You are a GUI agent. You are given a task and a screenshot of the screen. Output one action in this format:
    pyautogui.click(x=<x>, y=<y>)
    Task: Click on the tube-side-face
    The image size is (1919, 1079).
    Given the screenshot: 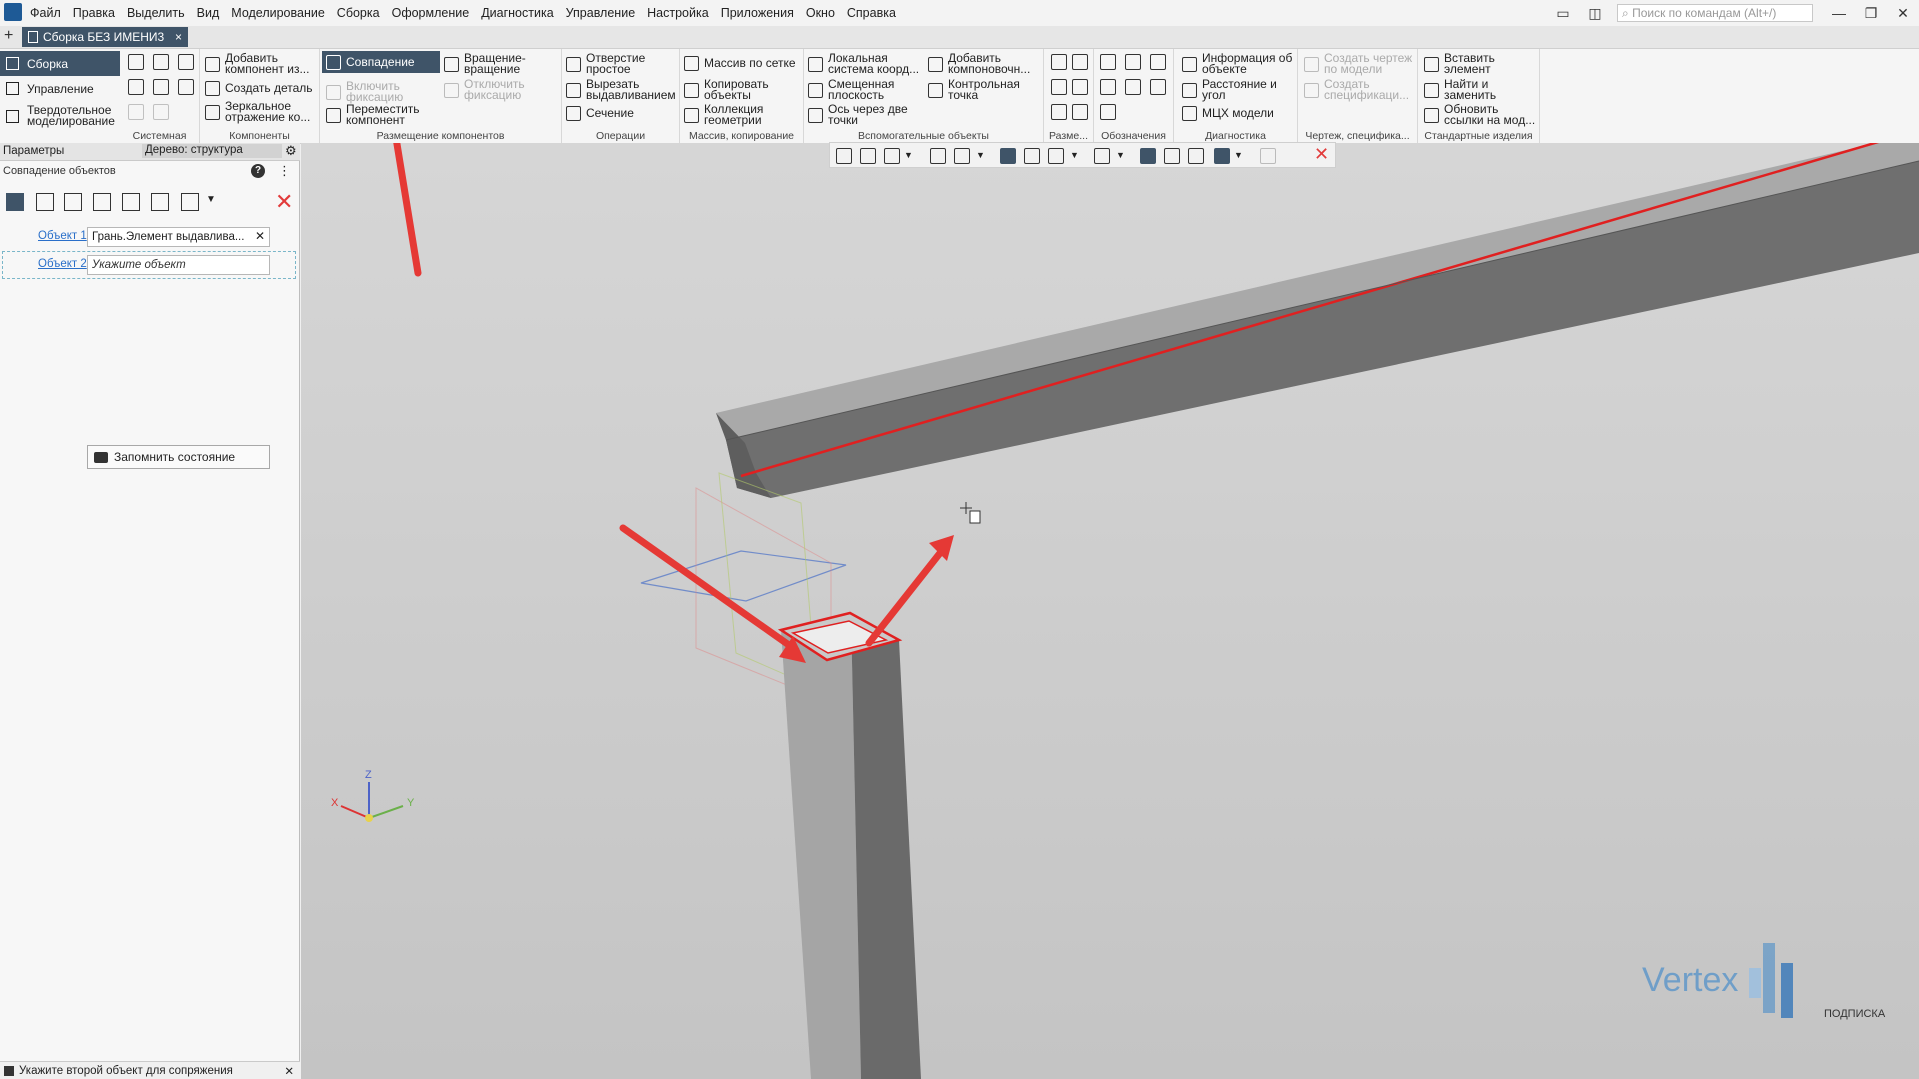 What is the action you would take?
    pyautogui.click(x=886, y=847)
    